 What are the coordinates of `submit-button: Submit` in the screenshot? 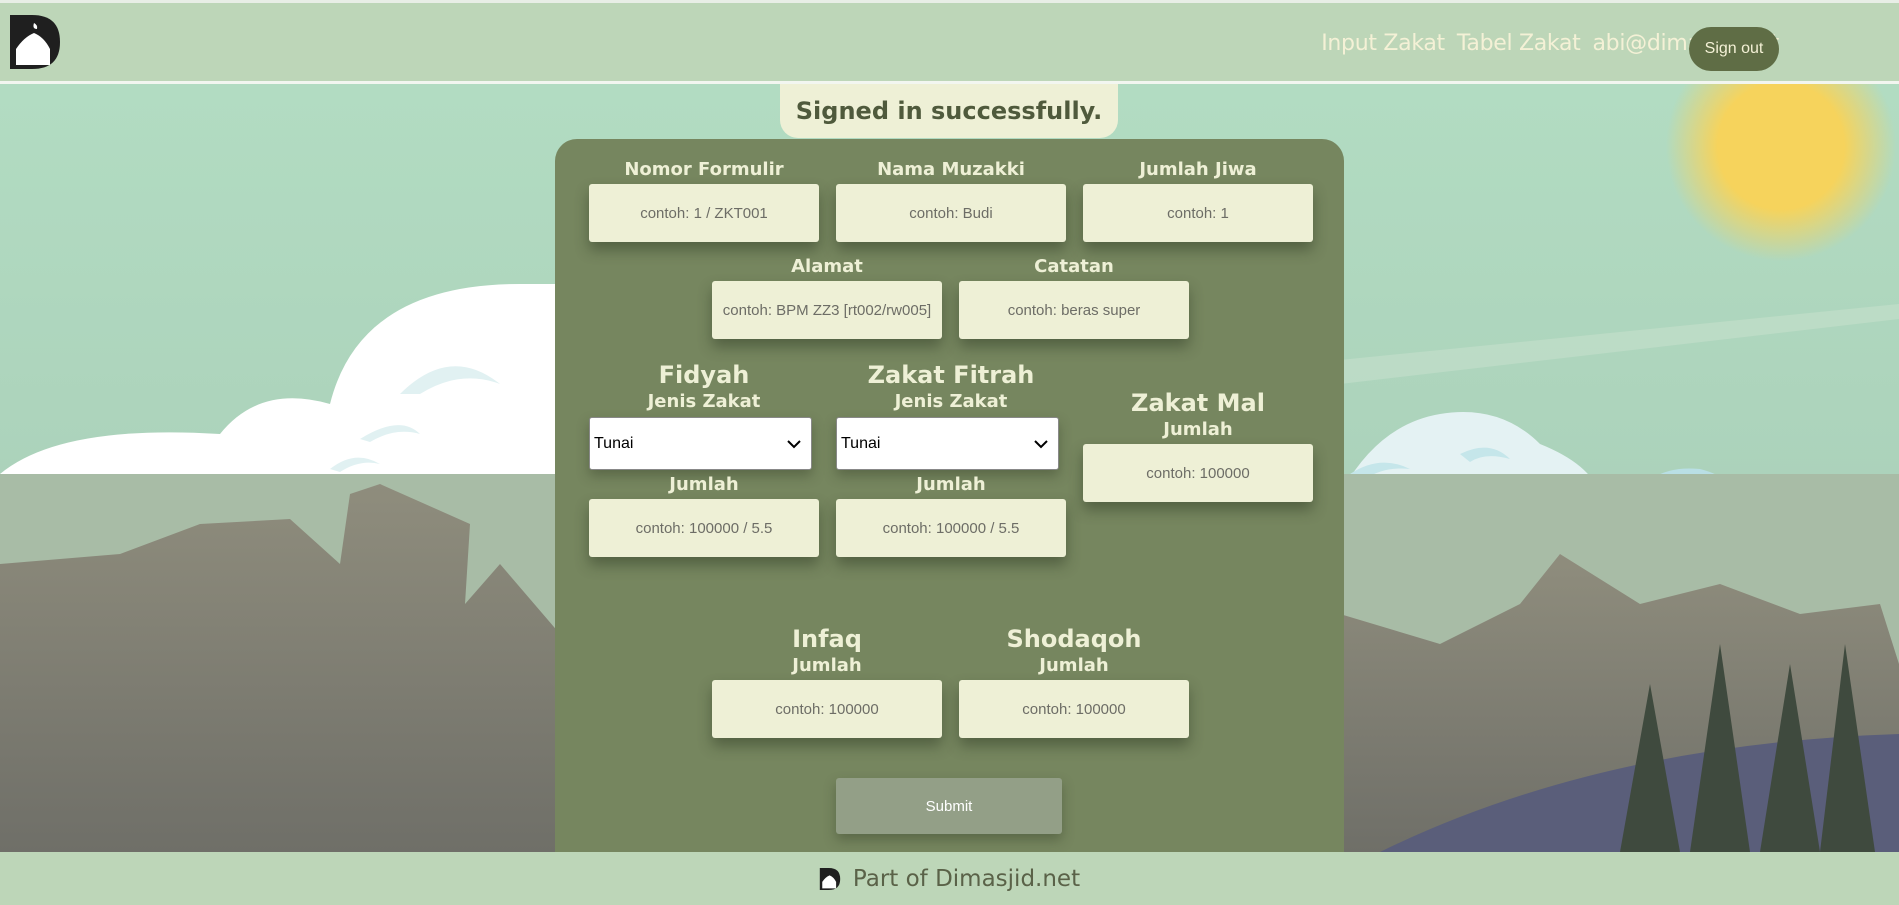 It's located at (949, 806).